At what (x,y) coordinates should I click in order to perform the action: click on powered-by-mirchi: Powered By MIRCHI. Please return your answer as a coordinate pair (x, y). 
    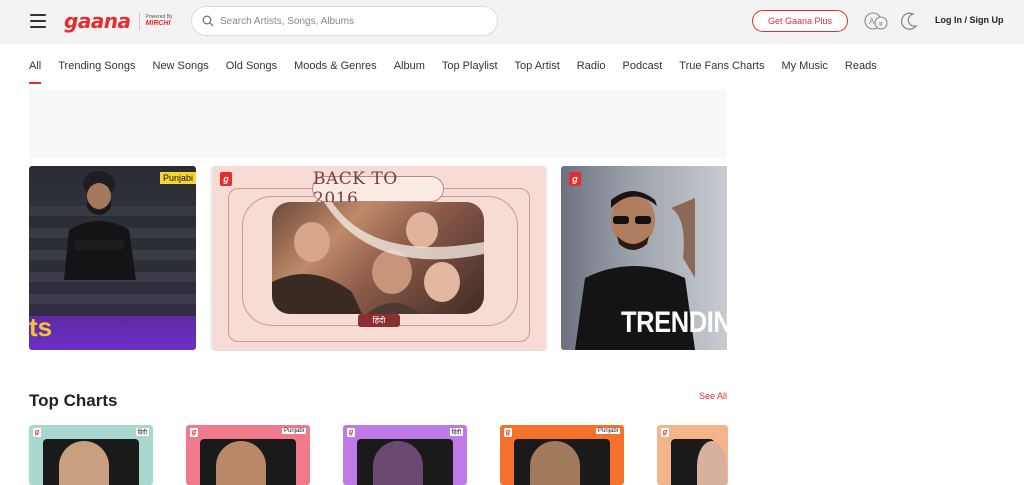
    Looking at the image, I should click on (159, 21).